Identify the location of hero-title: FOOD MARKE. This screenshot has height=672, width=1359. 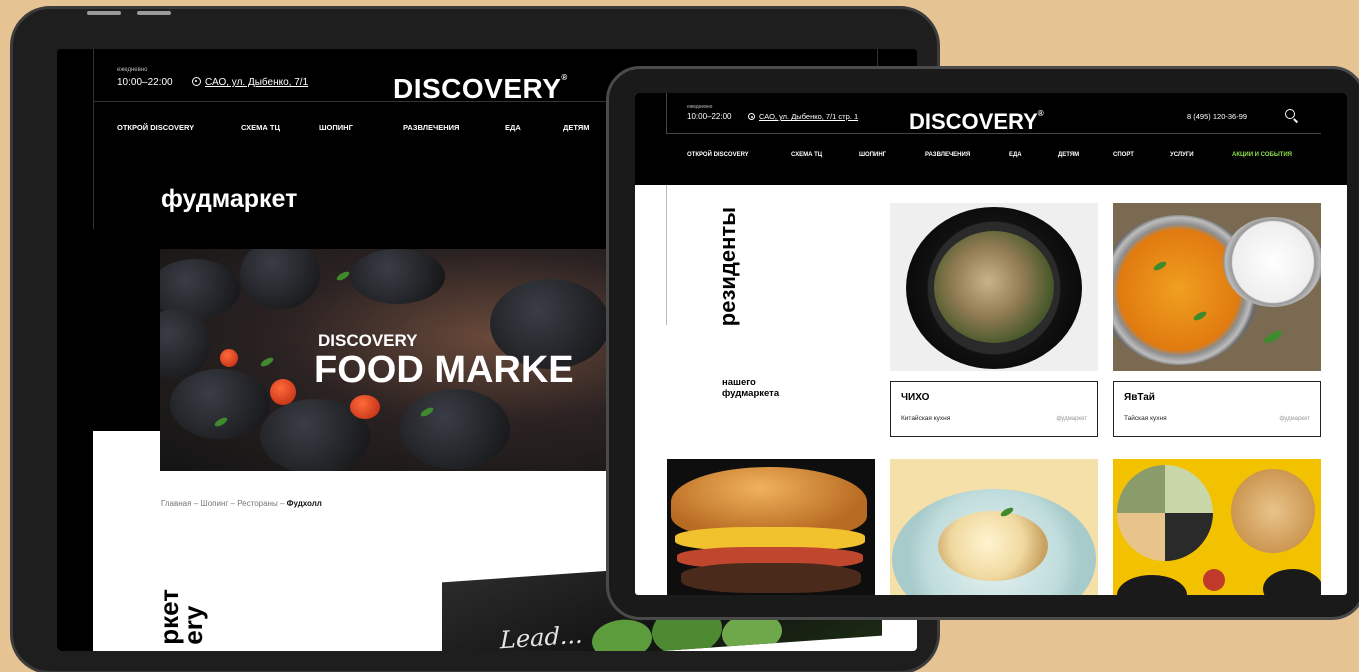
(444, 370).